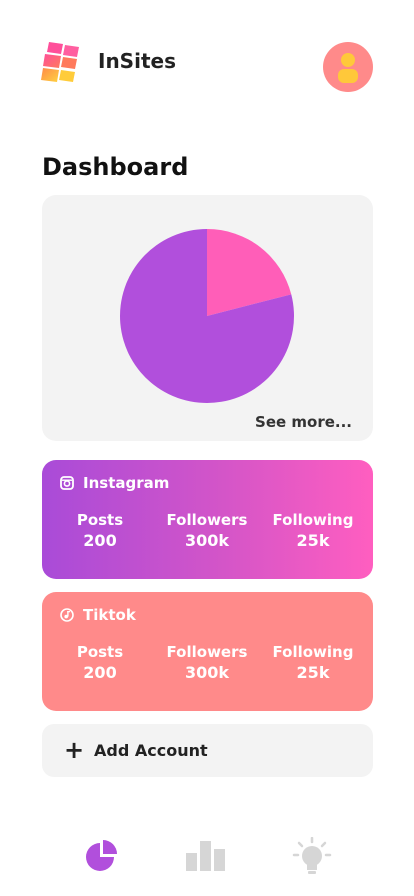 The image size is (414, 896). What do you see at coordinates (74, 750) in the screenshot?
I see `plus-icon: +` at bounding box center [74, 750].